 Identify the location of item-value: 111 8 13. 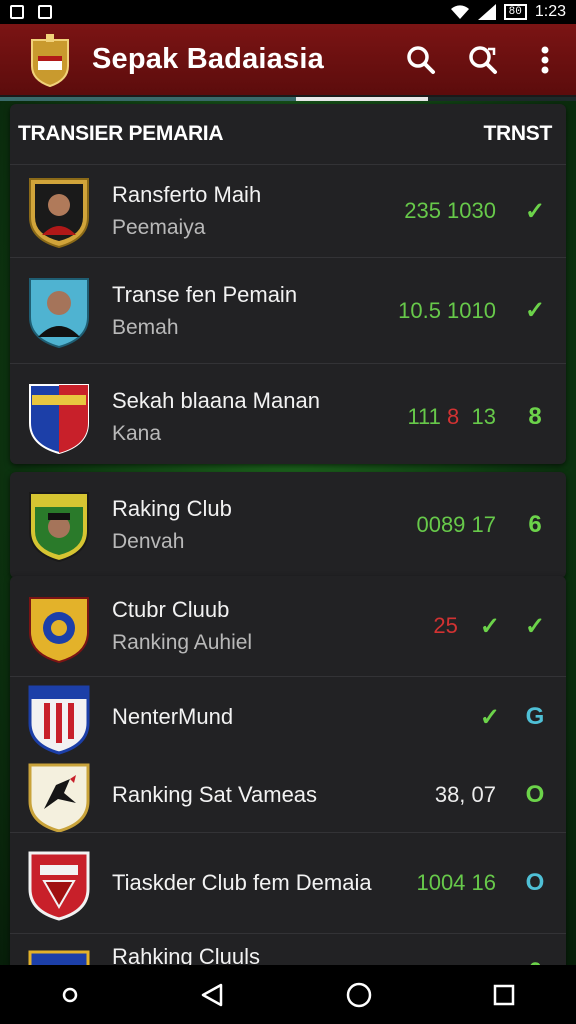
(451, 416).